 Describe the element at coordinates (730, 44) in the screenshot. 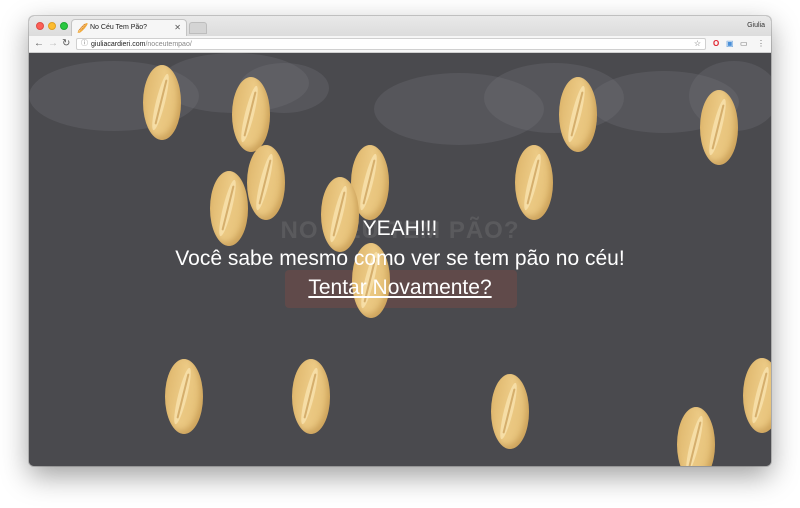

I see `extension-icon: ▣` at that location.